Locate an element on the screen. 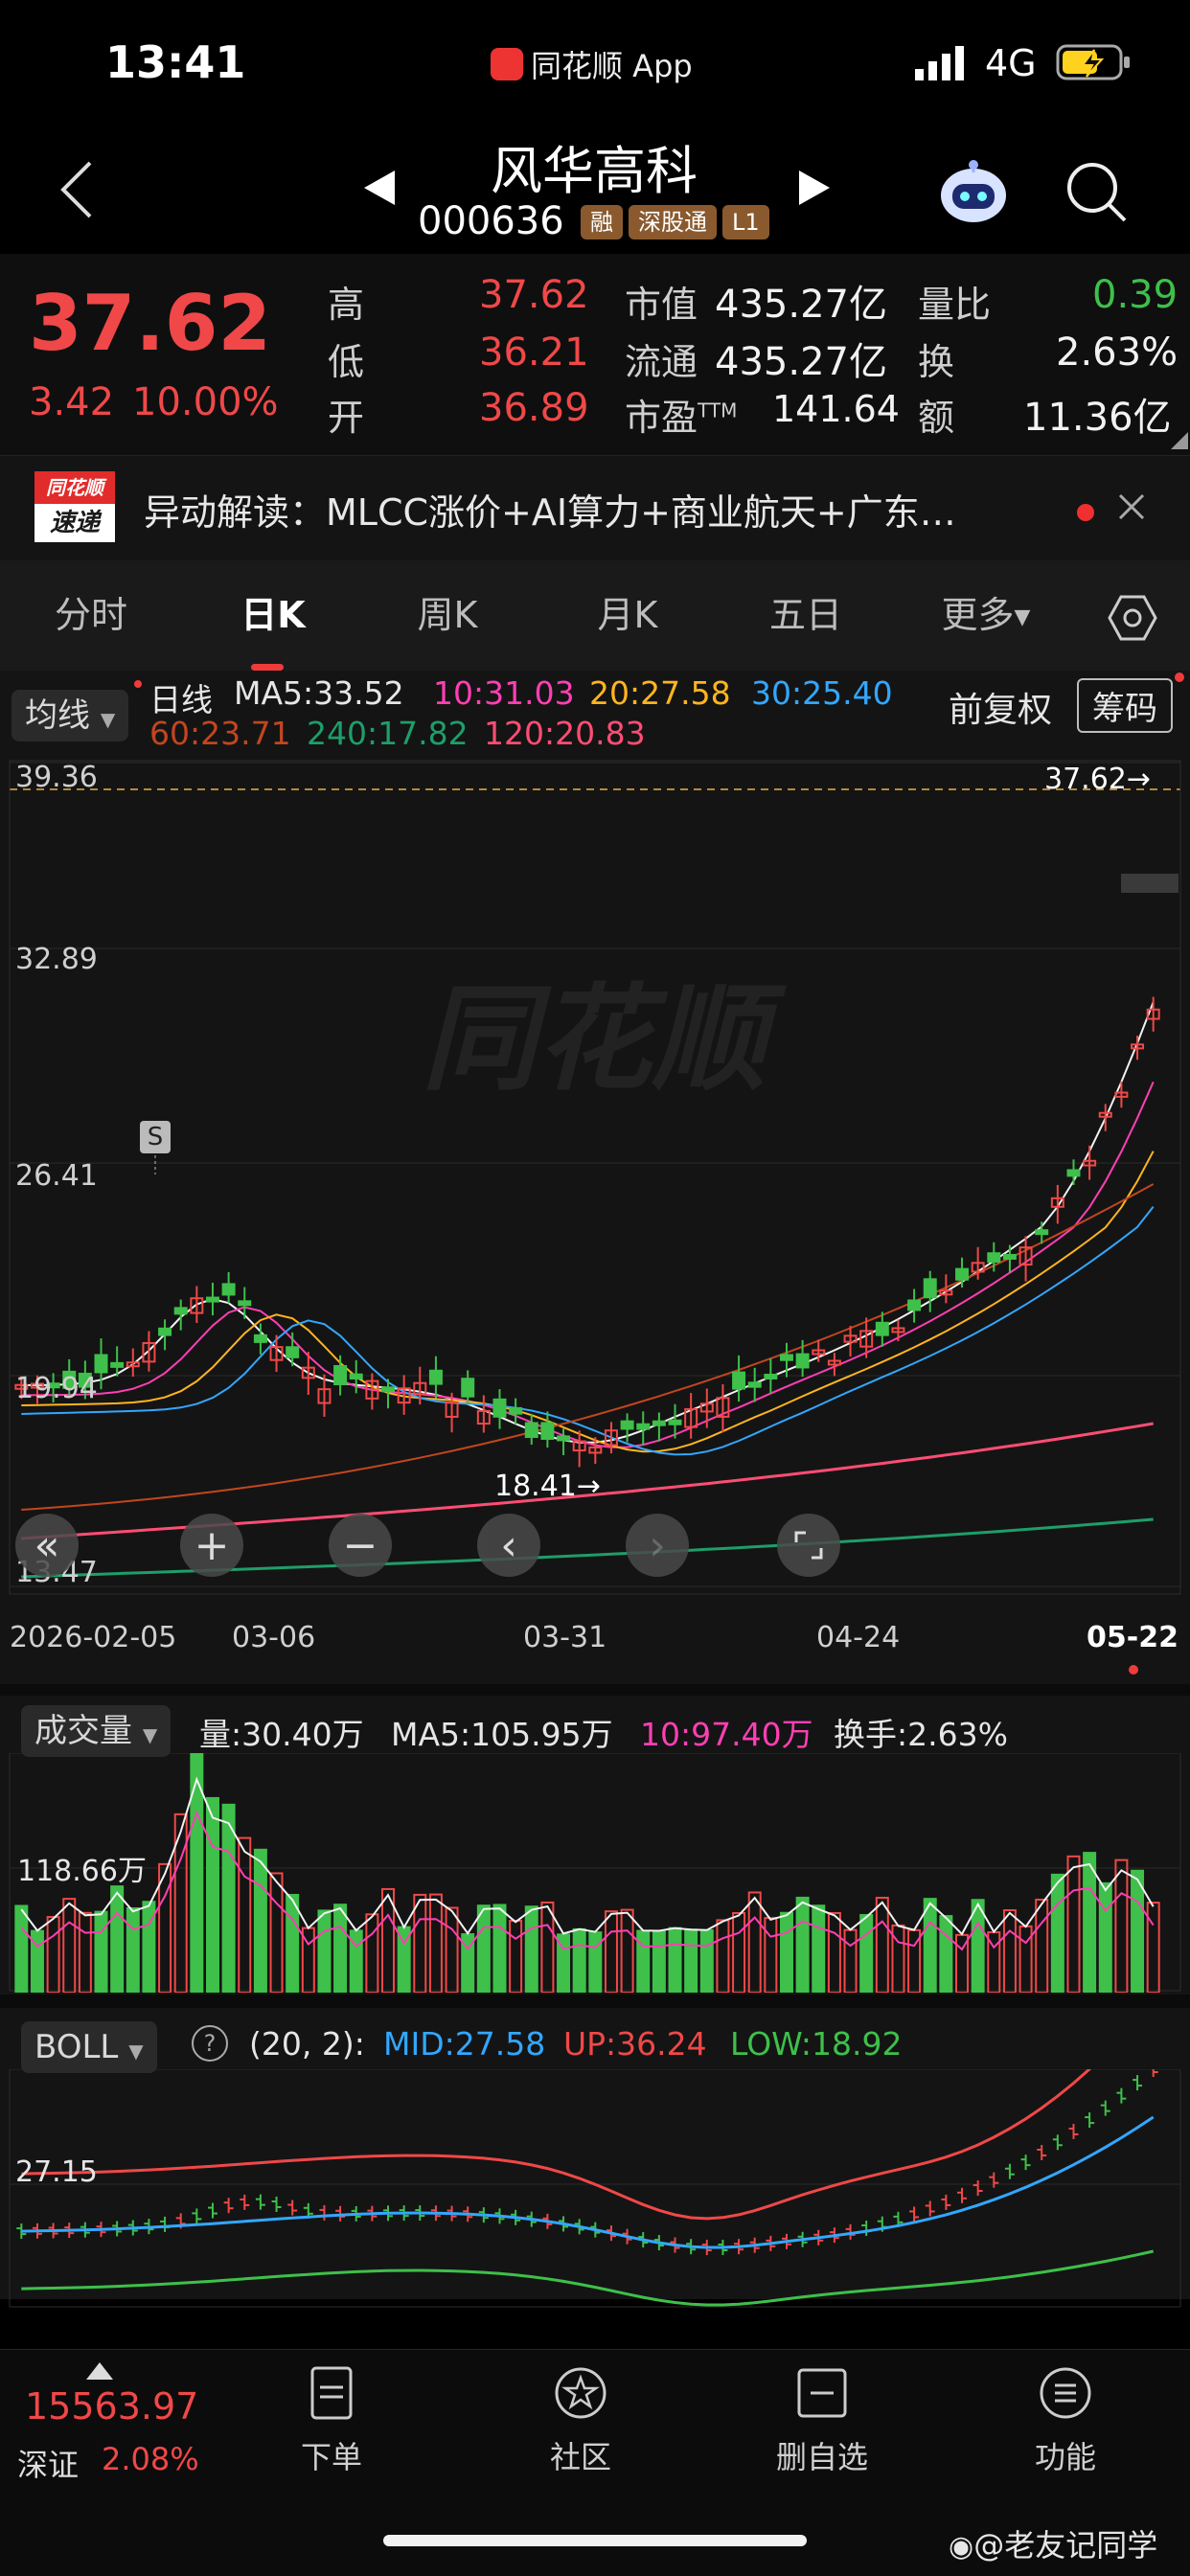 The height and width of the screenshot is (2576, 1190). nav-remove-watchlist: 删自选 is located at coordinates (822, 2421).